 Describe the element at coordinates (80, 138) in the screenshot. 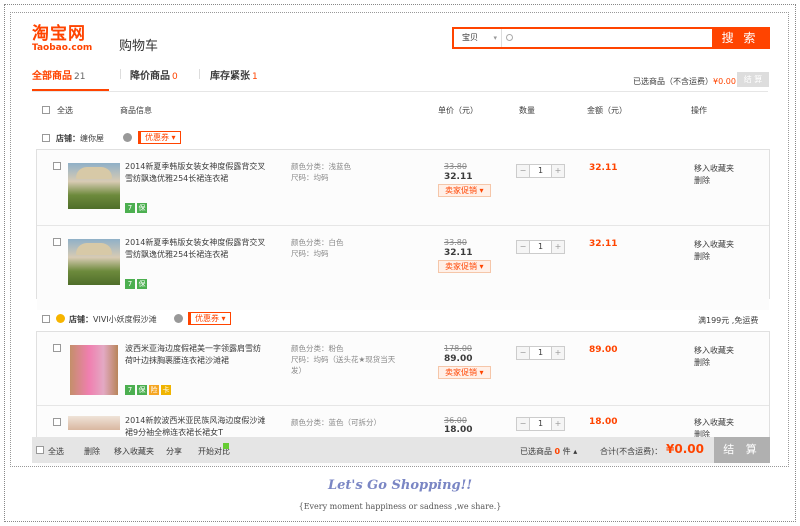

I see `shop-name: 店铺：缠你屋` at that location.